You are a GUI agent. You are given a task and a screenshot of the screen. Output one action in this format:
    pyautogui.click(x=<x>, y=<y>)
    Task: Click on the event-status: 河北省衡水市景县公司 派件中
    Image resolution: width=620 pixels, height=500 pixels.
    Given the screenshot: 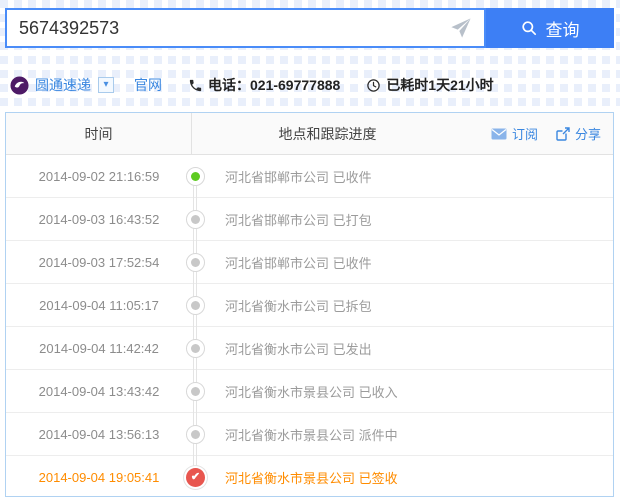 What is the action you would take?
    pyautogui.click(x=311, y=435)
    